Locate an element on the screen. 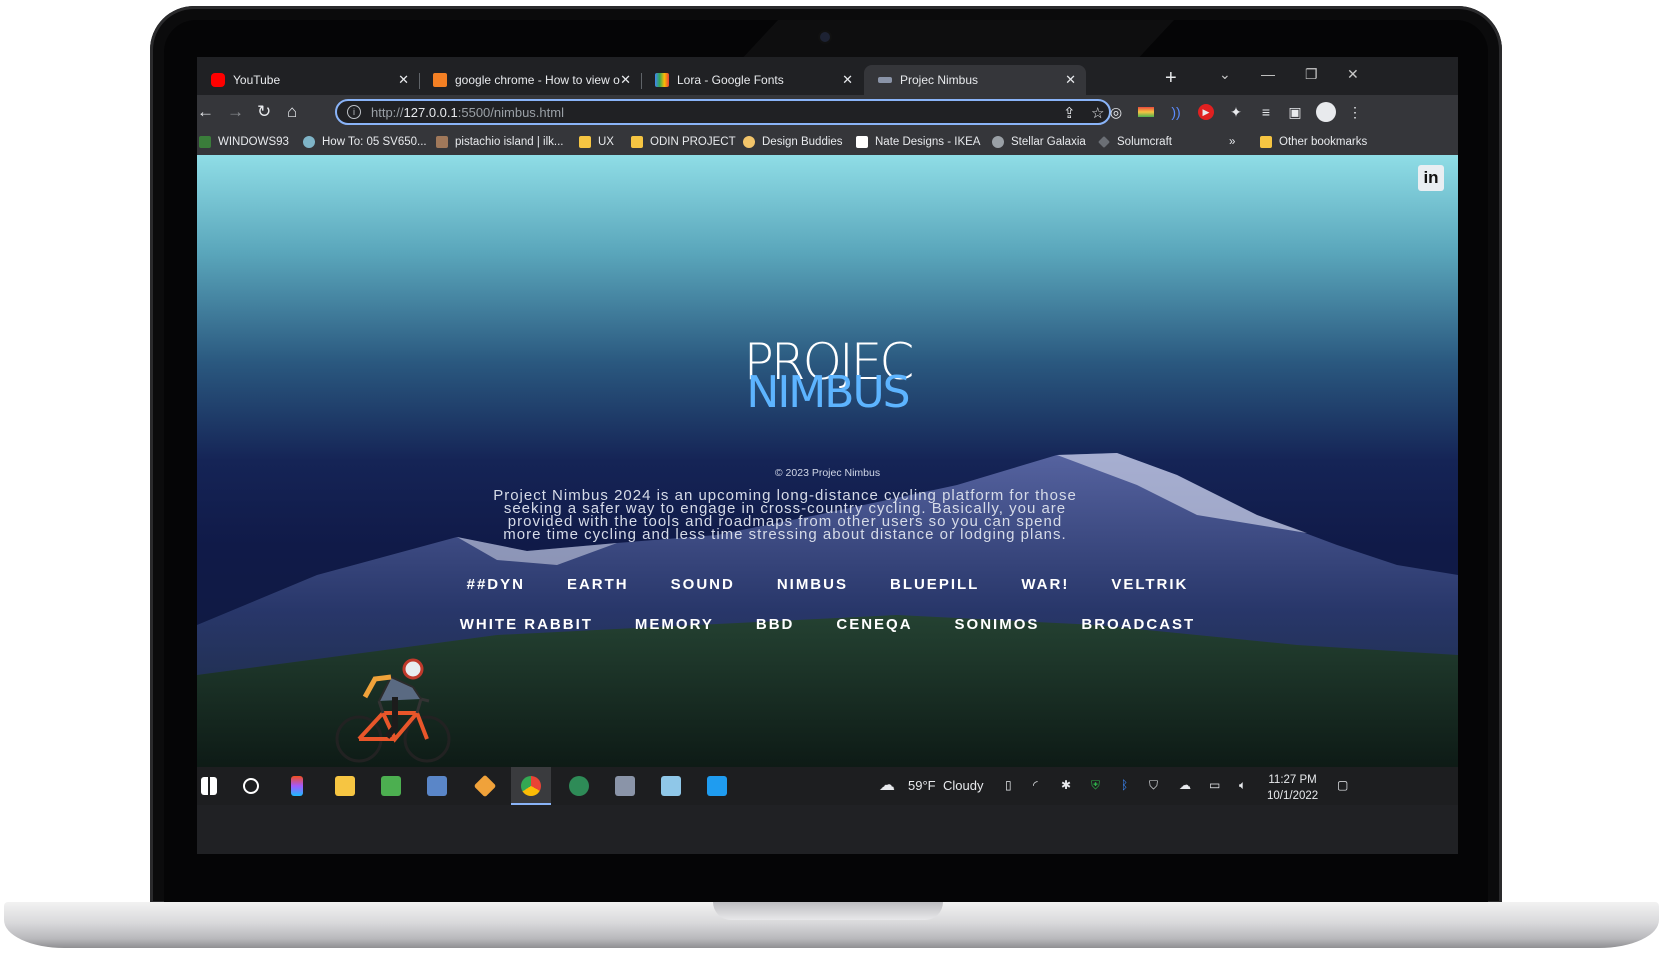 Image resolution: width=1663 pixels, height=959 pixels. usb-icon: ▯ is located at coordinates (1008, 785).